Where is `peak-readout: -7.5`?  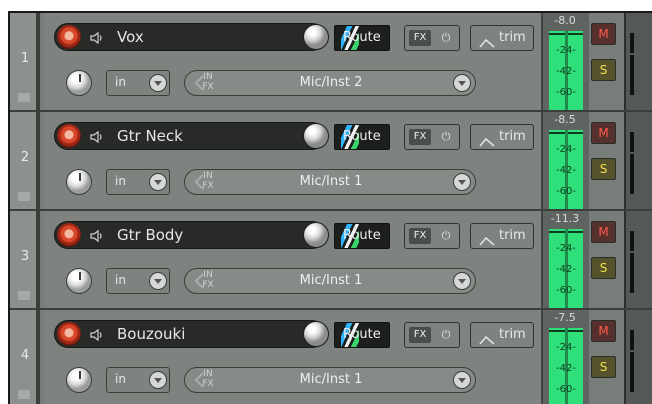
peak-readout: -7.5 is located at coordinates (565, 317).